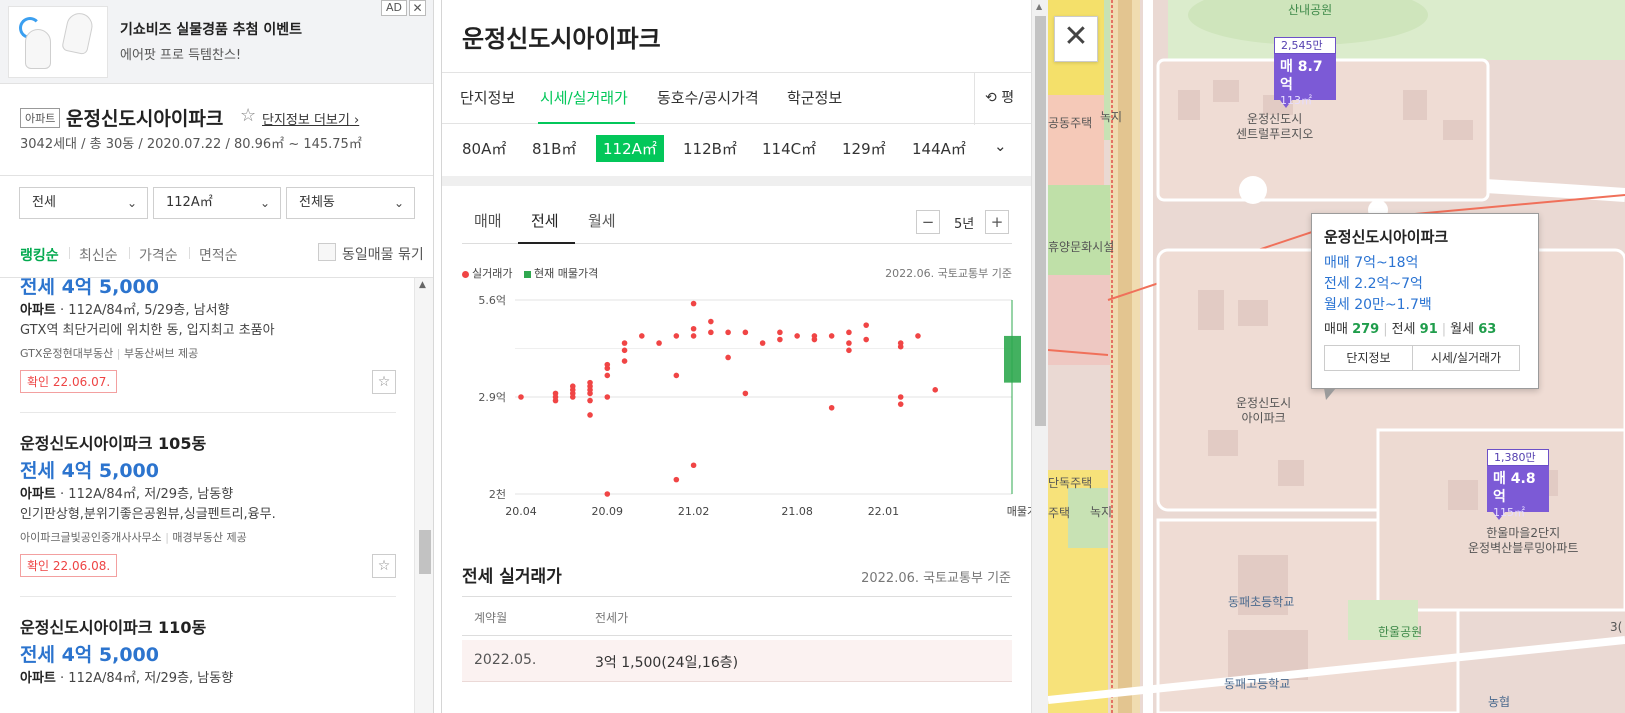 The height and width of the screenshot is (713, 1625). What do you see at coordinates (546, 243) in the screenshot?
I see `subtab-active-indicator` at bounding box center [546, 243].